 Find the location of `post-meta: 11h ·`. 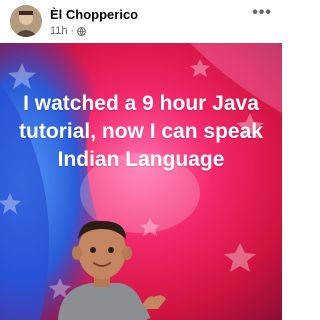

post-meta: 11h · is located at coordinates (68, 31).